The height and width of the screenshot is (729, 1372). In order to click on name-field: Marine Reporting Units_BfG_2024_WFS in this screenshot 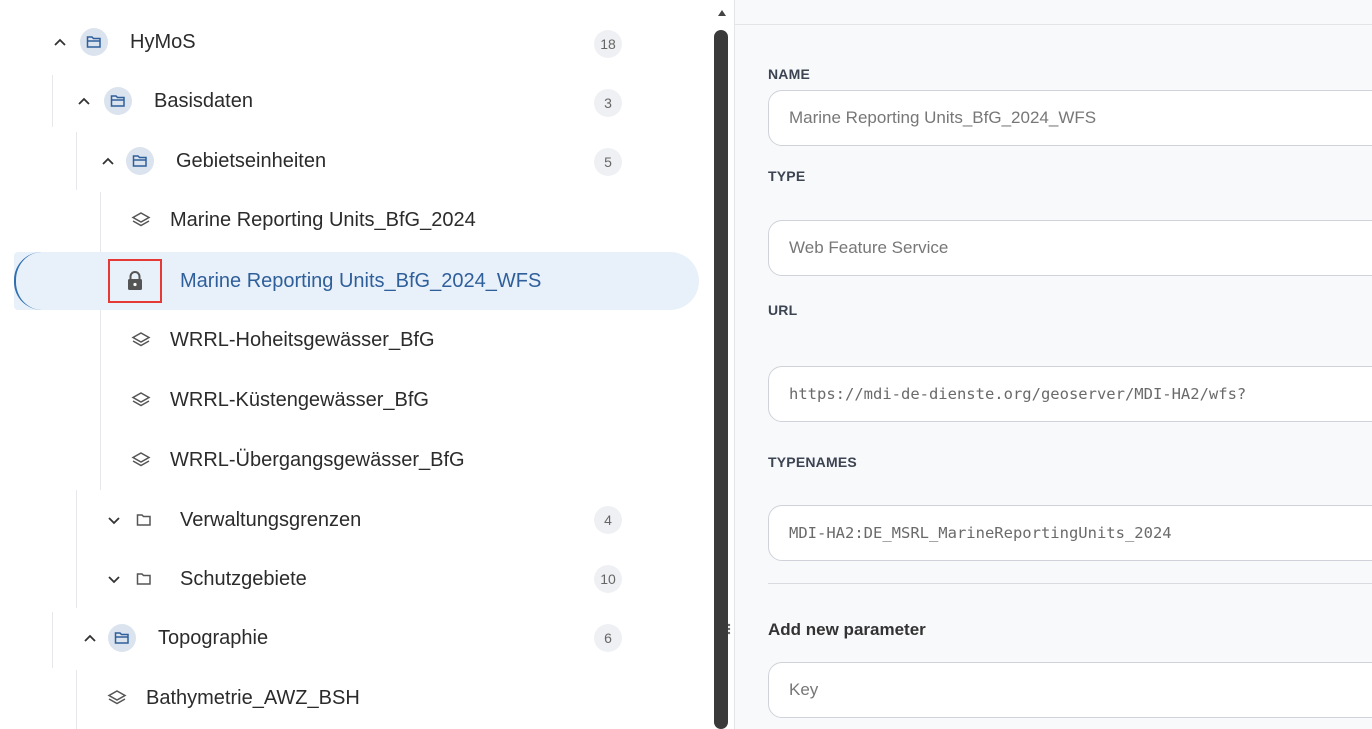, I will do `click(1070, 118)`.